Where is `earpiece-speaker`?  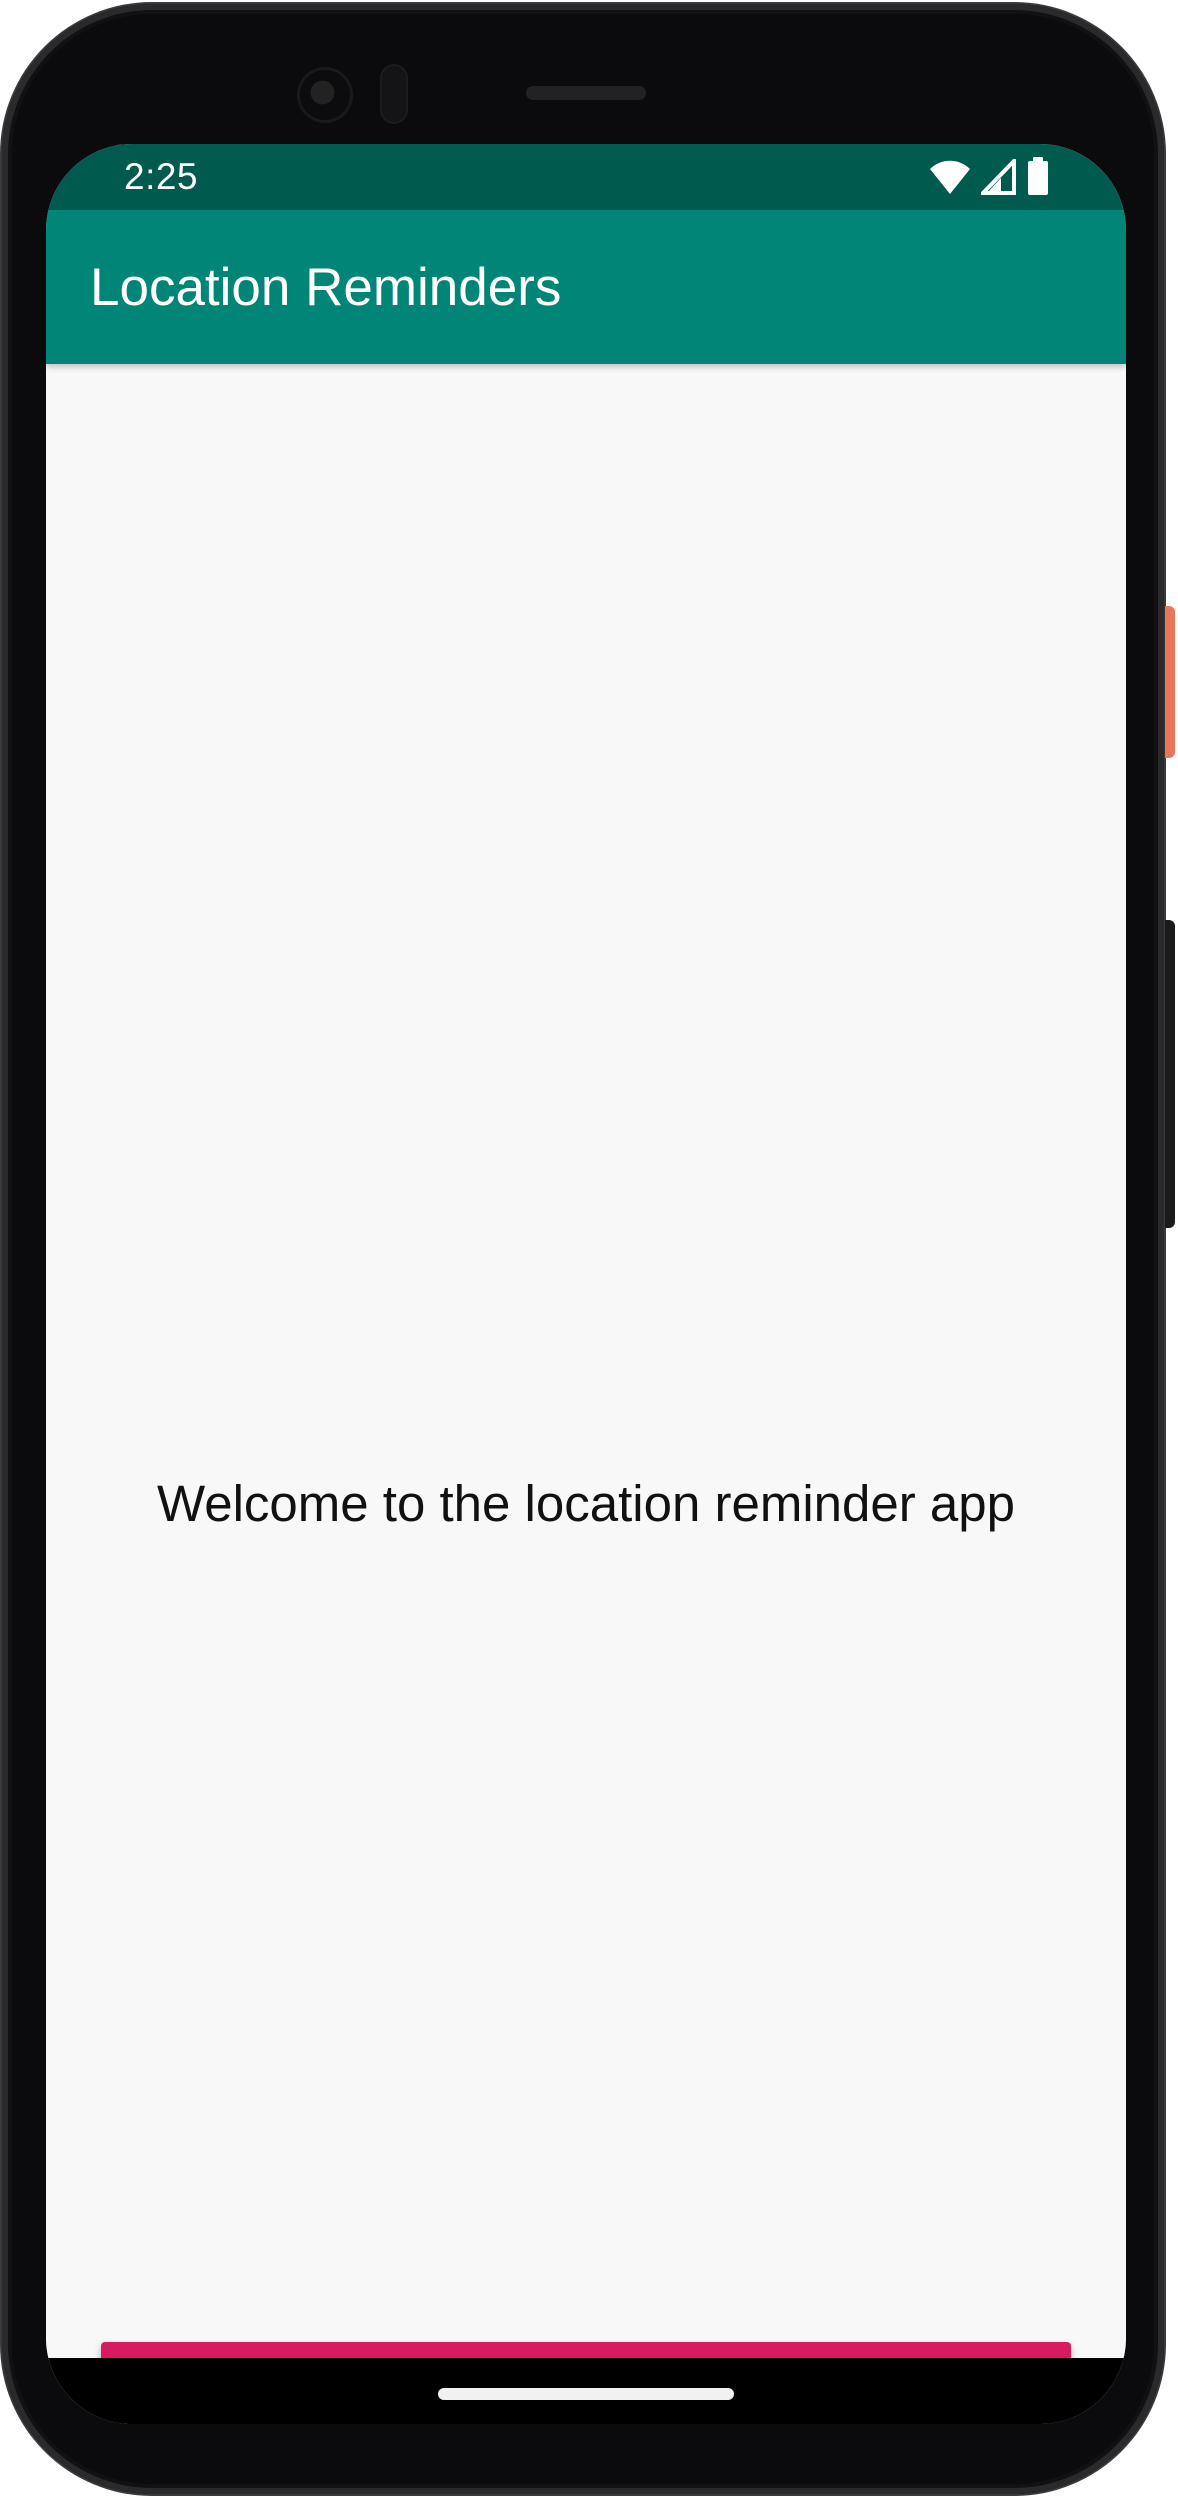
earpiece-speaker is located at coordinates (586, 93).